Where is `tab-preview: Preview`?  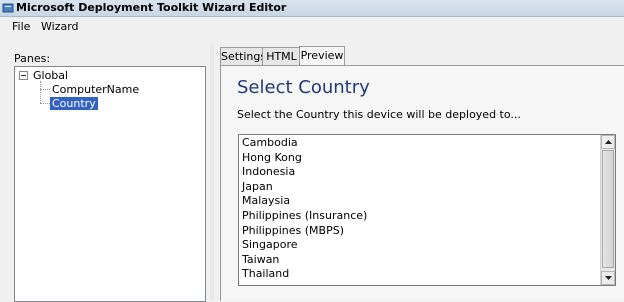
tab-preview: Preview is located at coordinates (322, 55).